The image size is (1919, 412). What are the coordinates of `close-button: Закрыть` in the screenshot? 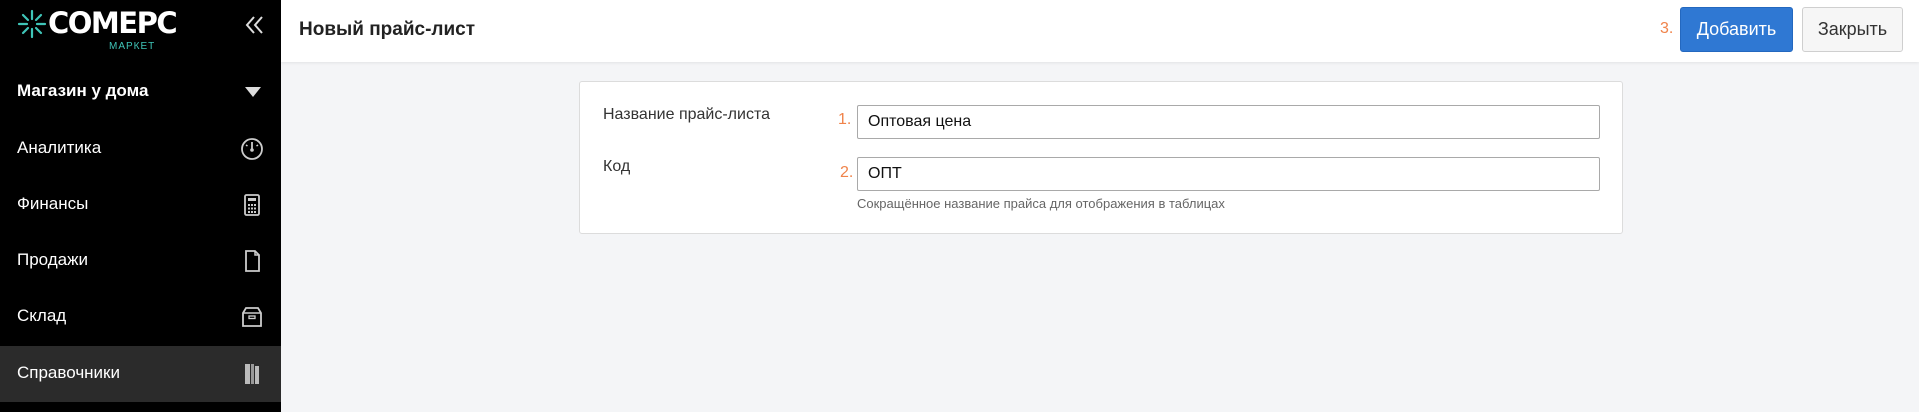 It's located at (1852, 29).